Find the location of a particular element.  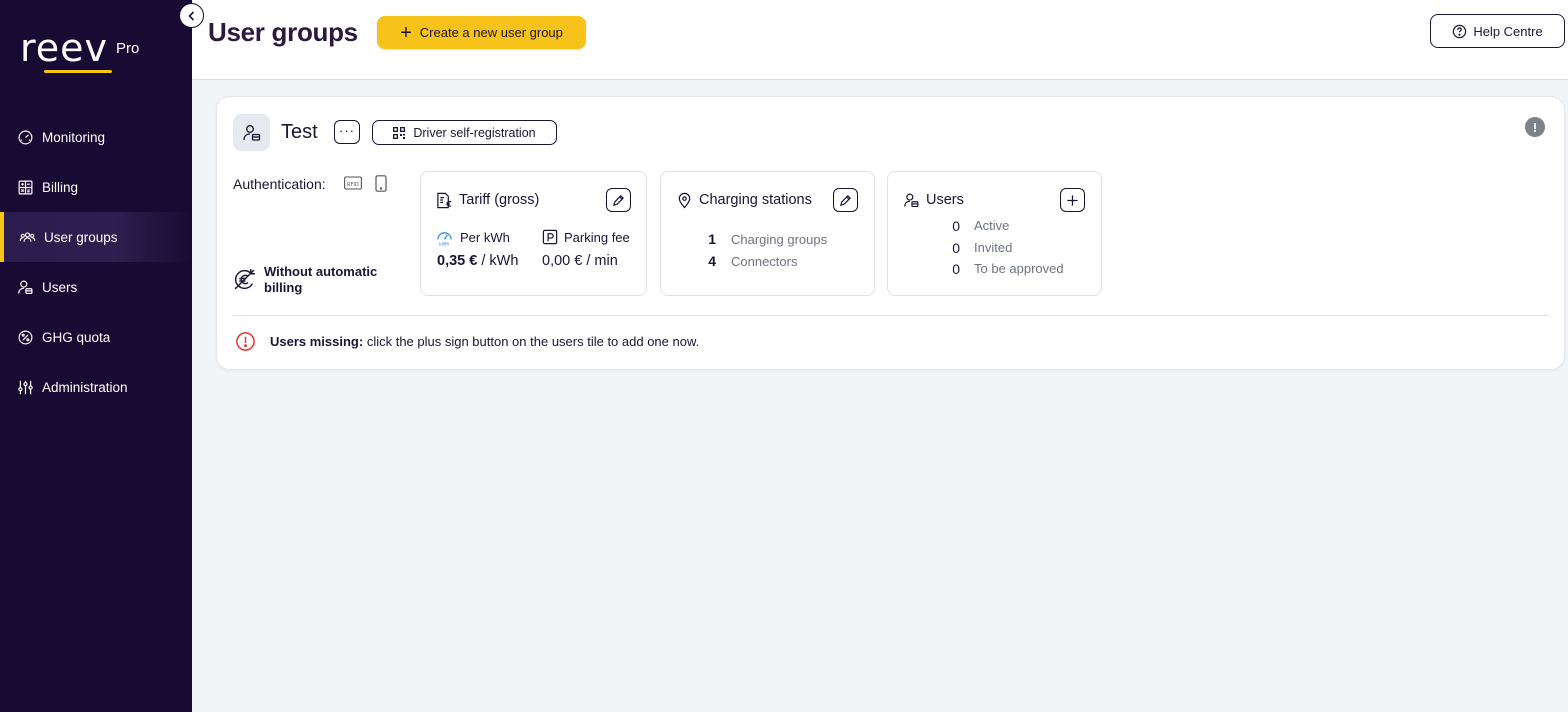

per-kwh-price: 0,35 € / kWh is located at coordinates (477, 261).